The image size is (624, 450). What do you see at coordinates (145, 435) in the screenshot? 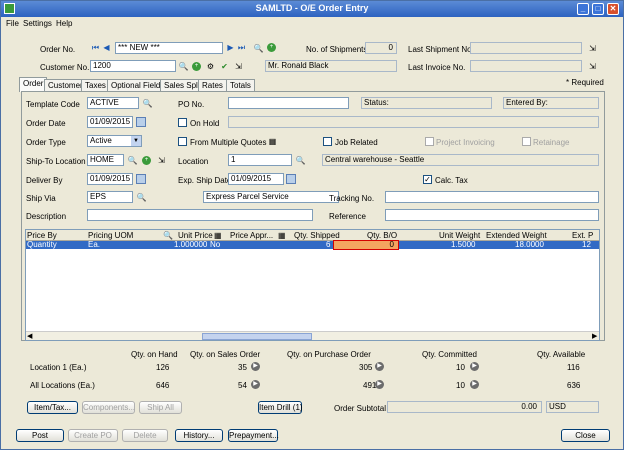
I see `delete-button: Delete` at bounding box center [145, 435].